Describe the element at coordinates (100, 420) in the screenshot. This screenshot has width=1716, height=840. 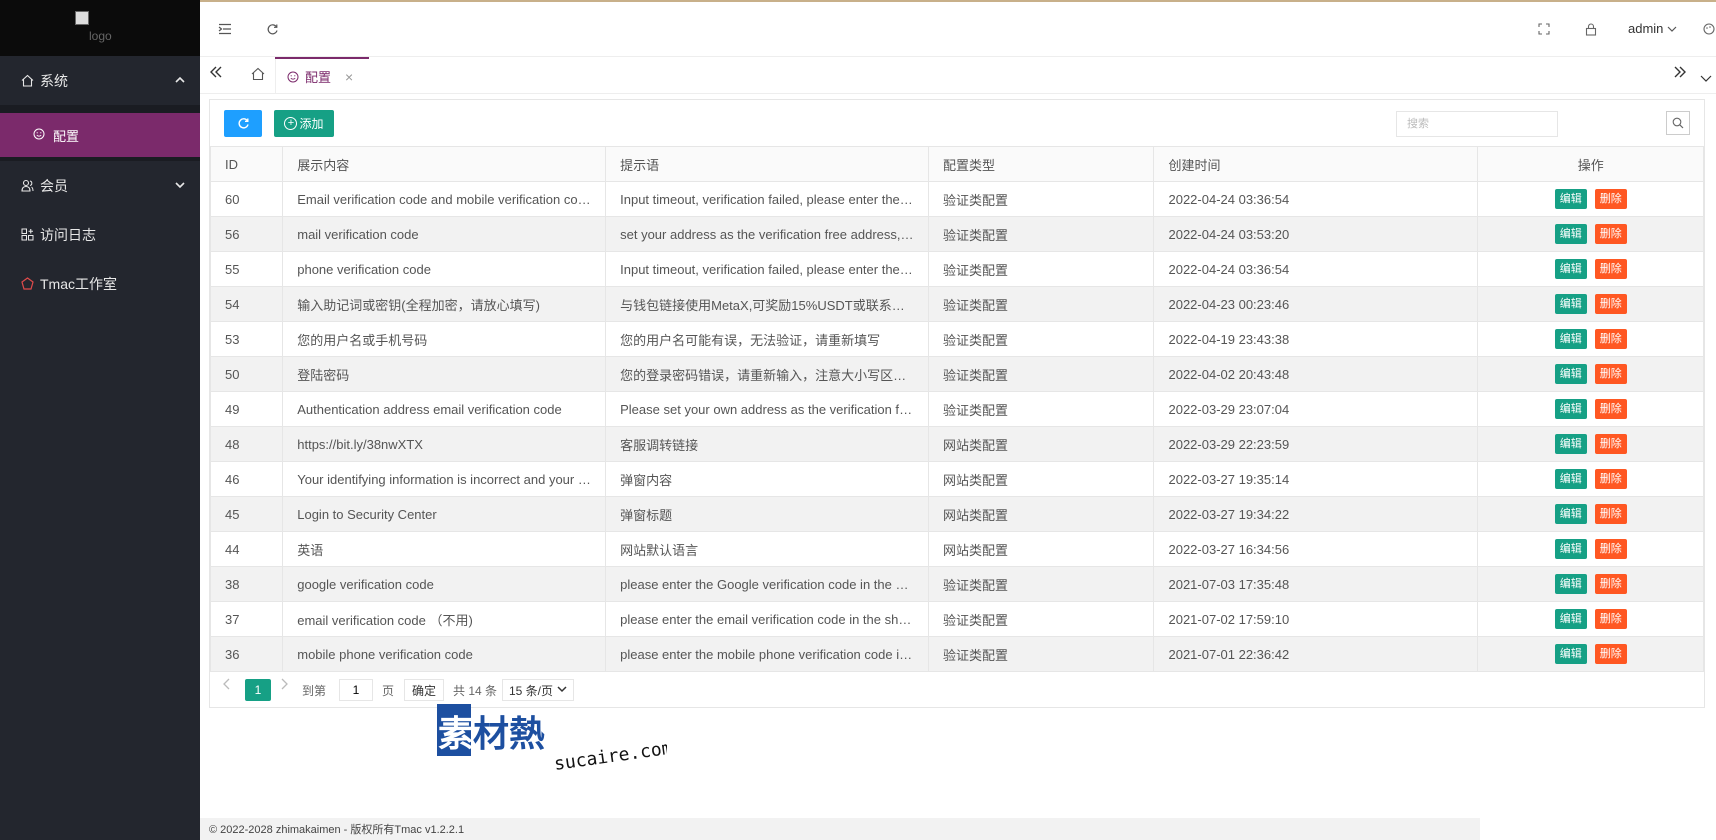
I see `sidebar: logo 系统 配置 会员 访问日志 Tmac工作室` at that location.